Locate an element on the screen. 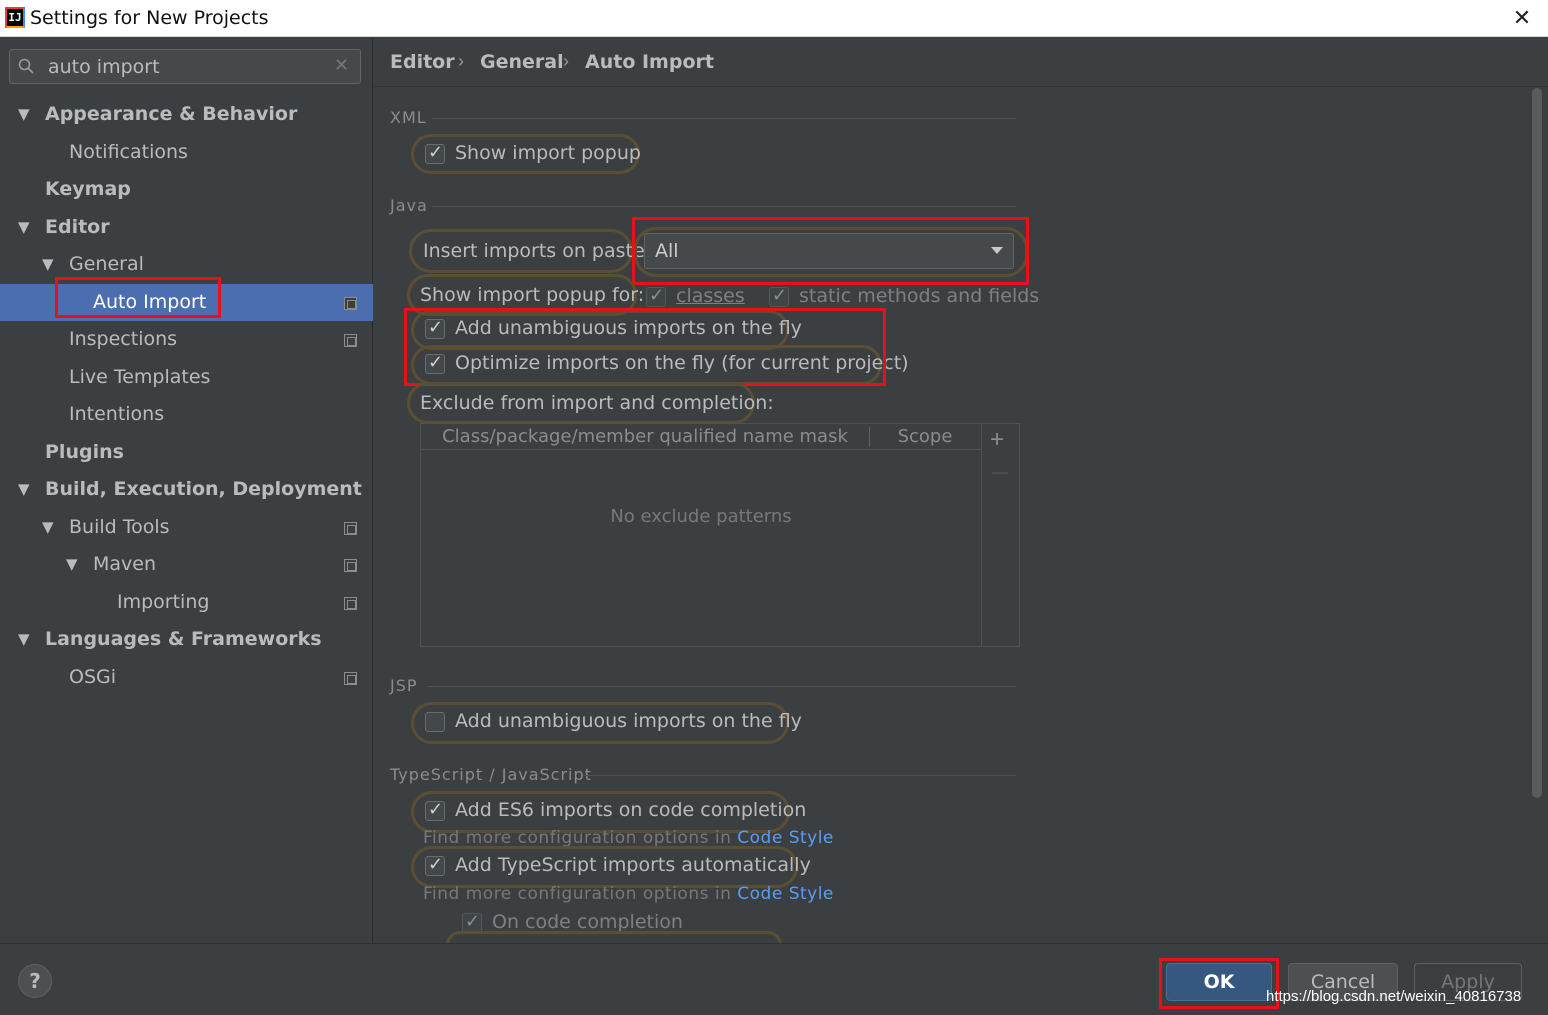 This screenshot has height=1015, width=1548. breadcrumb-general: General is located at coordinates (522, 62).